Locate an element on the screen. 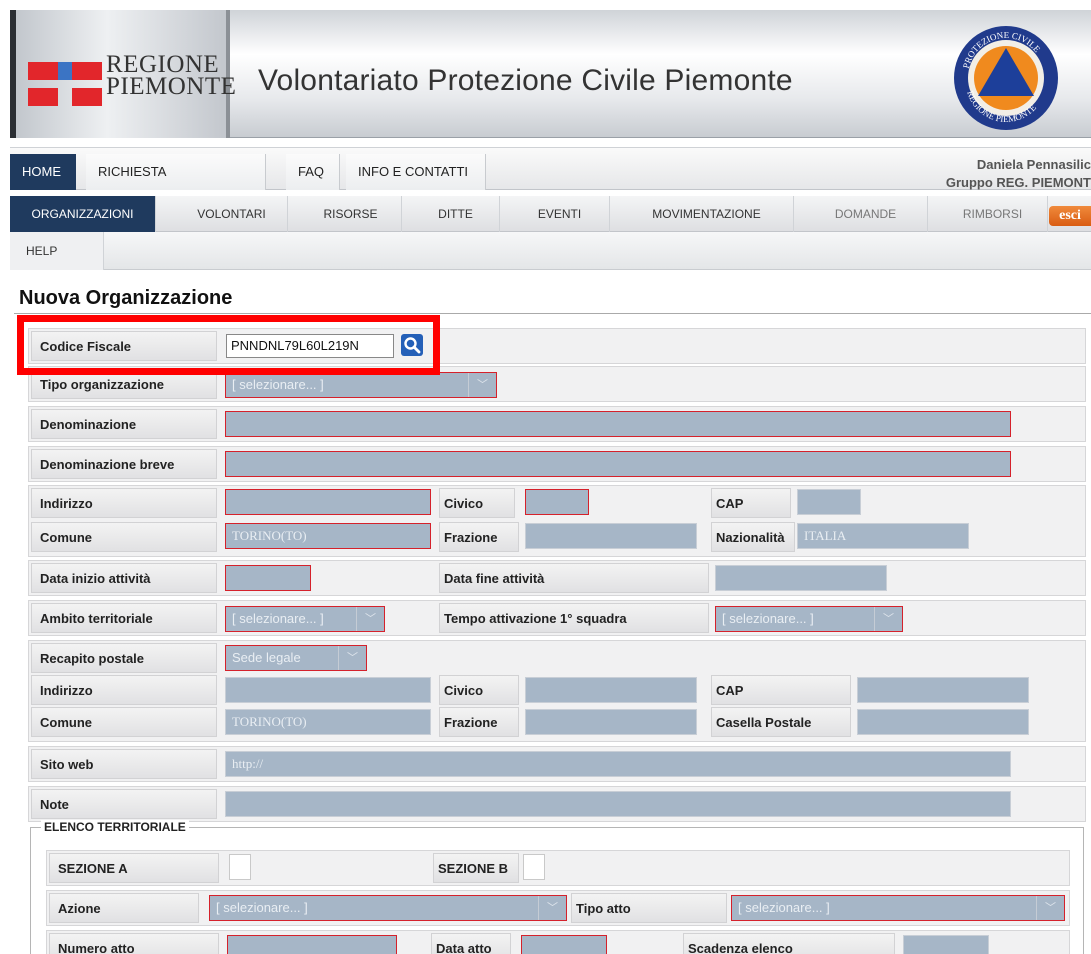  frazione-input is located at coordinates (611, 536).